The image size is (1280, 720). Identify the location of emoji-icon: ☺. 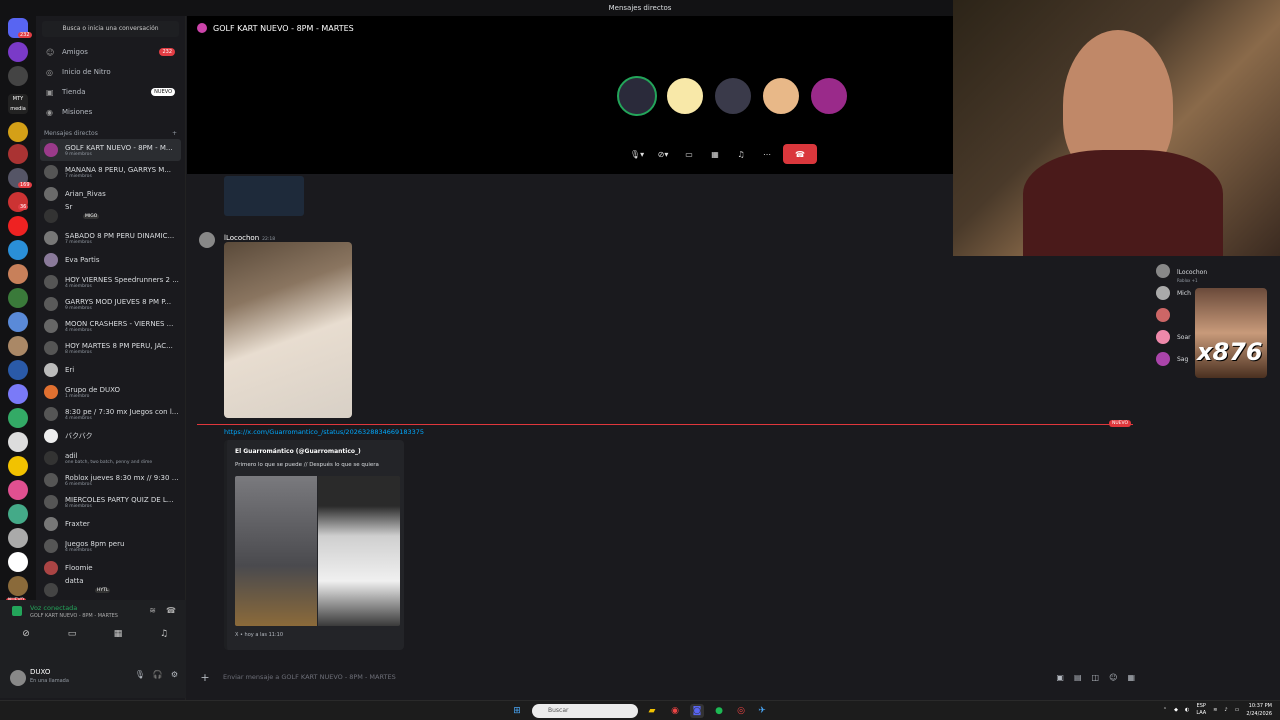
(1113, 677).